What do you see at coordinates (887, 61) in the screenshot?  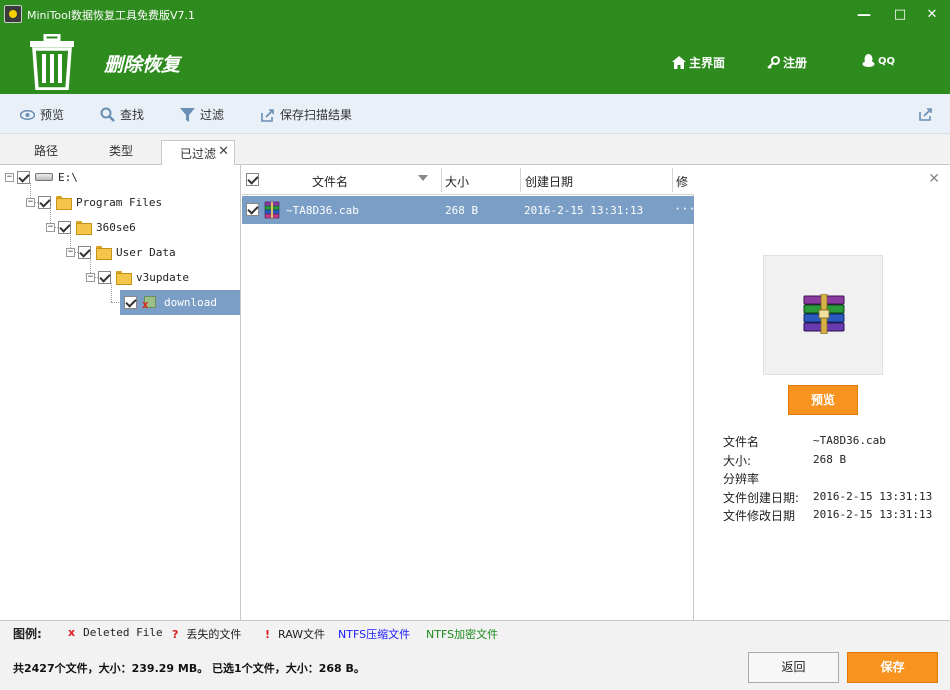 I see `qq-nav-label: QQ` at bounding box center [887, 61].